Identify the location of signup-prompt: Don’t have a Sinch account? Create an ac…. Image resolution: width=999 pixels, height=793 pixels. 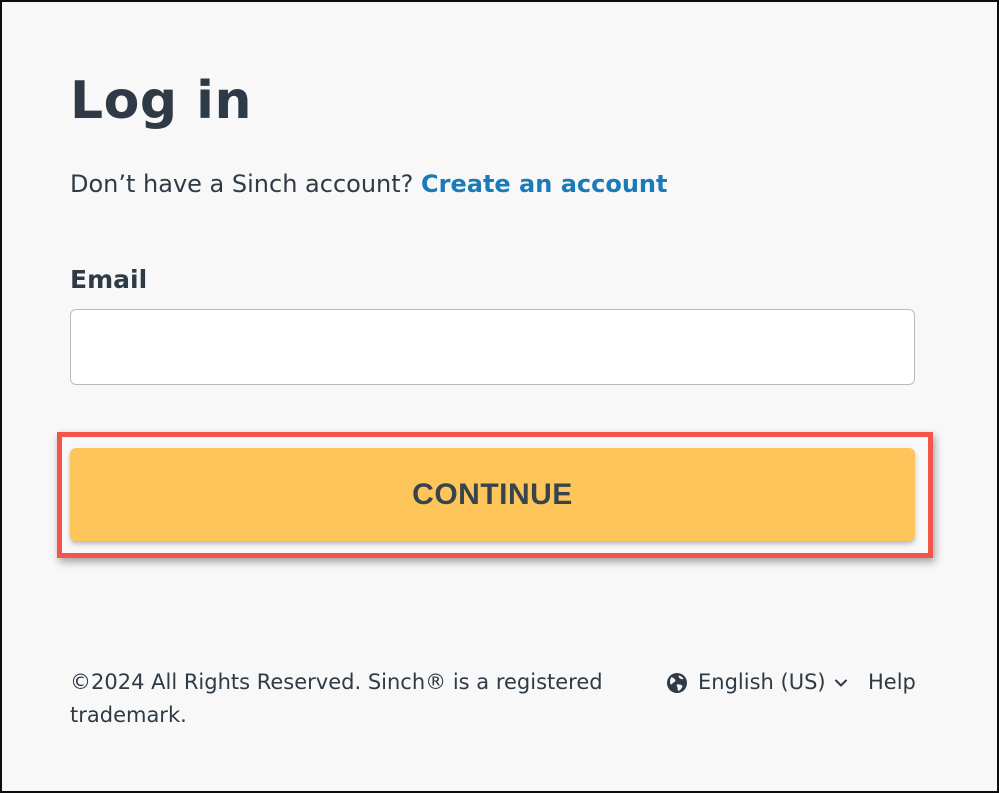
(368, 184).